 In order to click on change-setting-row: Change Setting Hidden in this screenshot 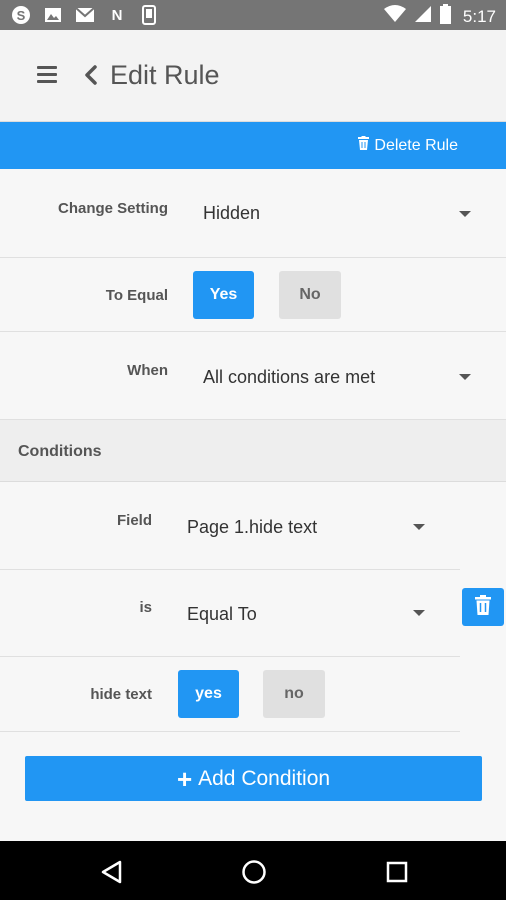, I will do `click(253, 213)`.